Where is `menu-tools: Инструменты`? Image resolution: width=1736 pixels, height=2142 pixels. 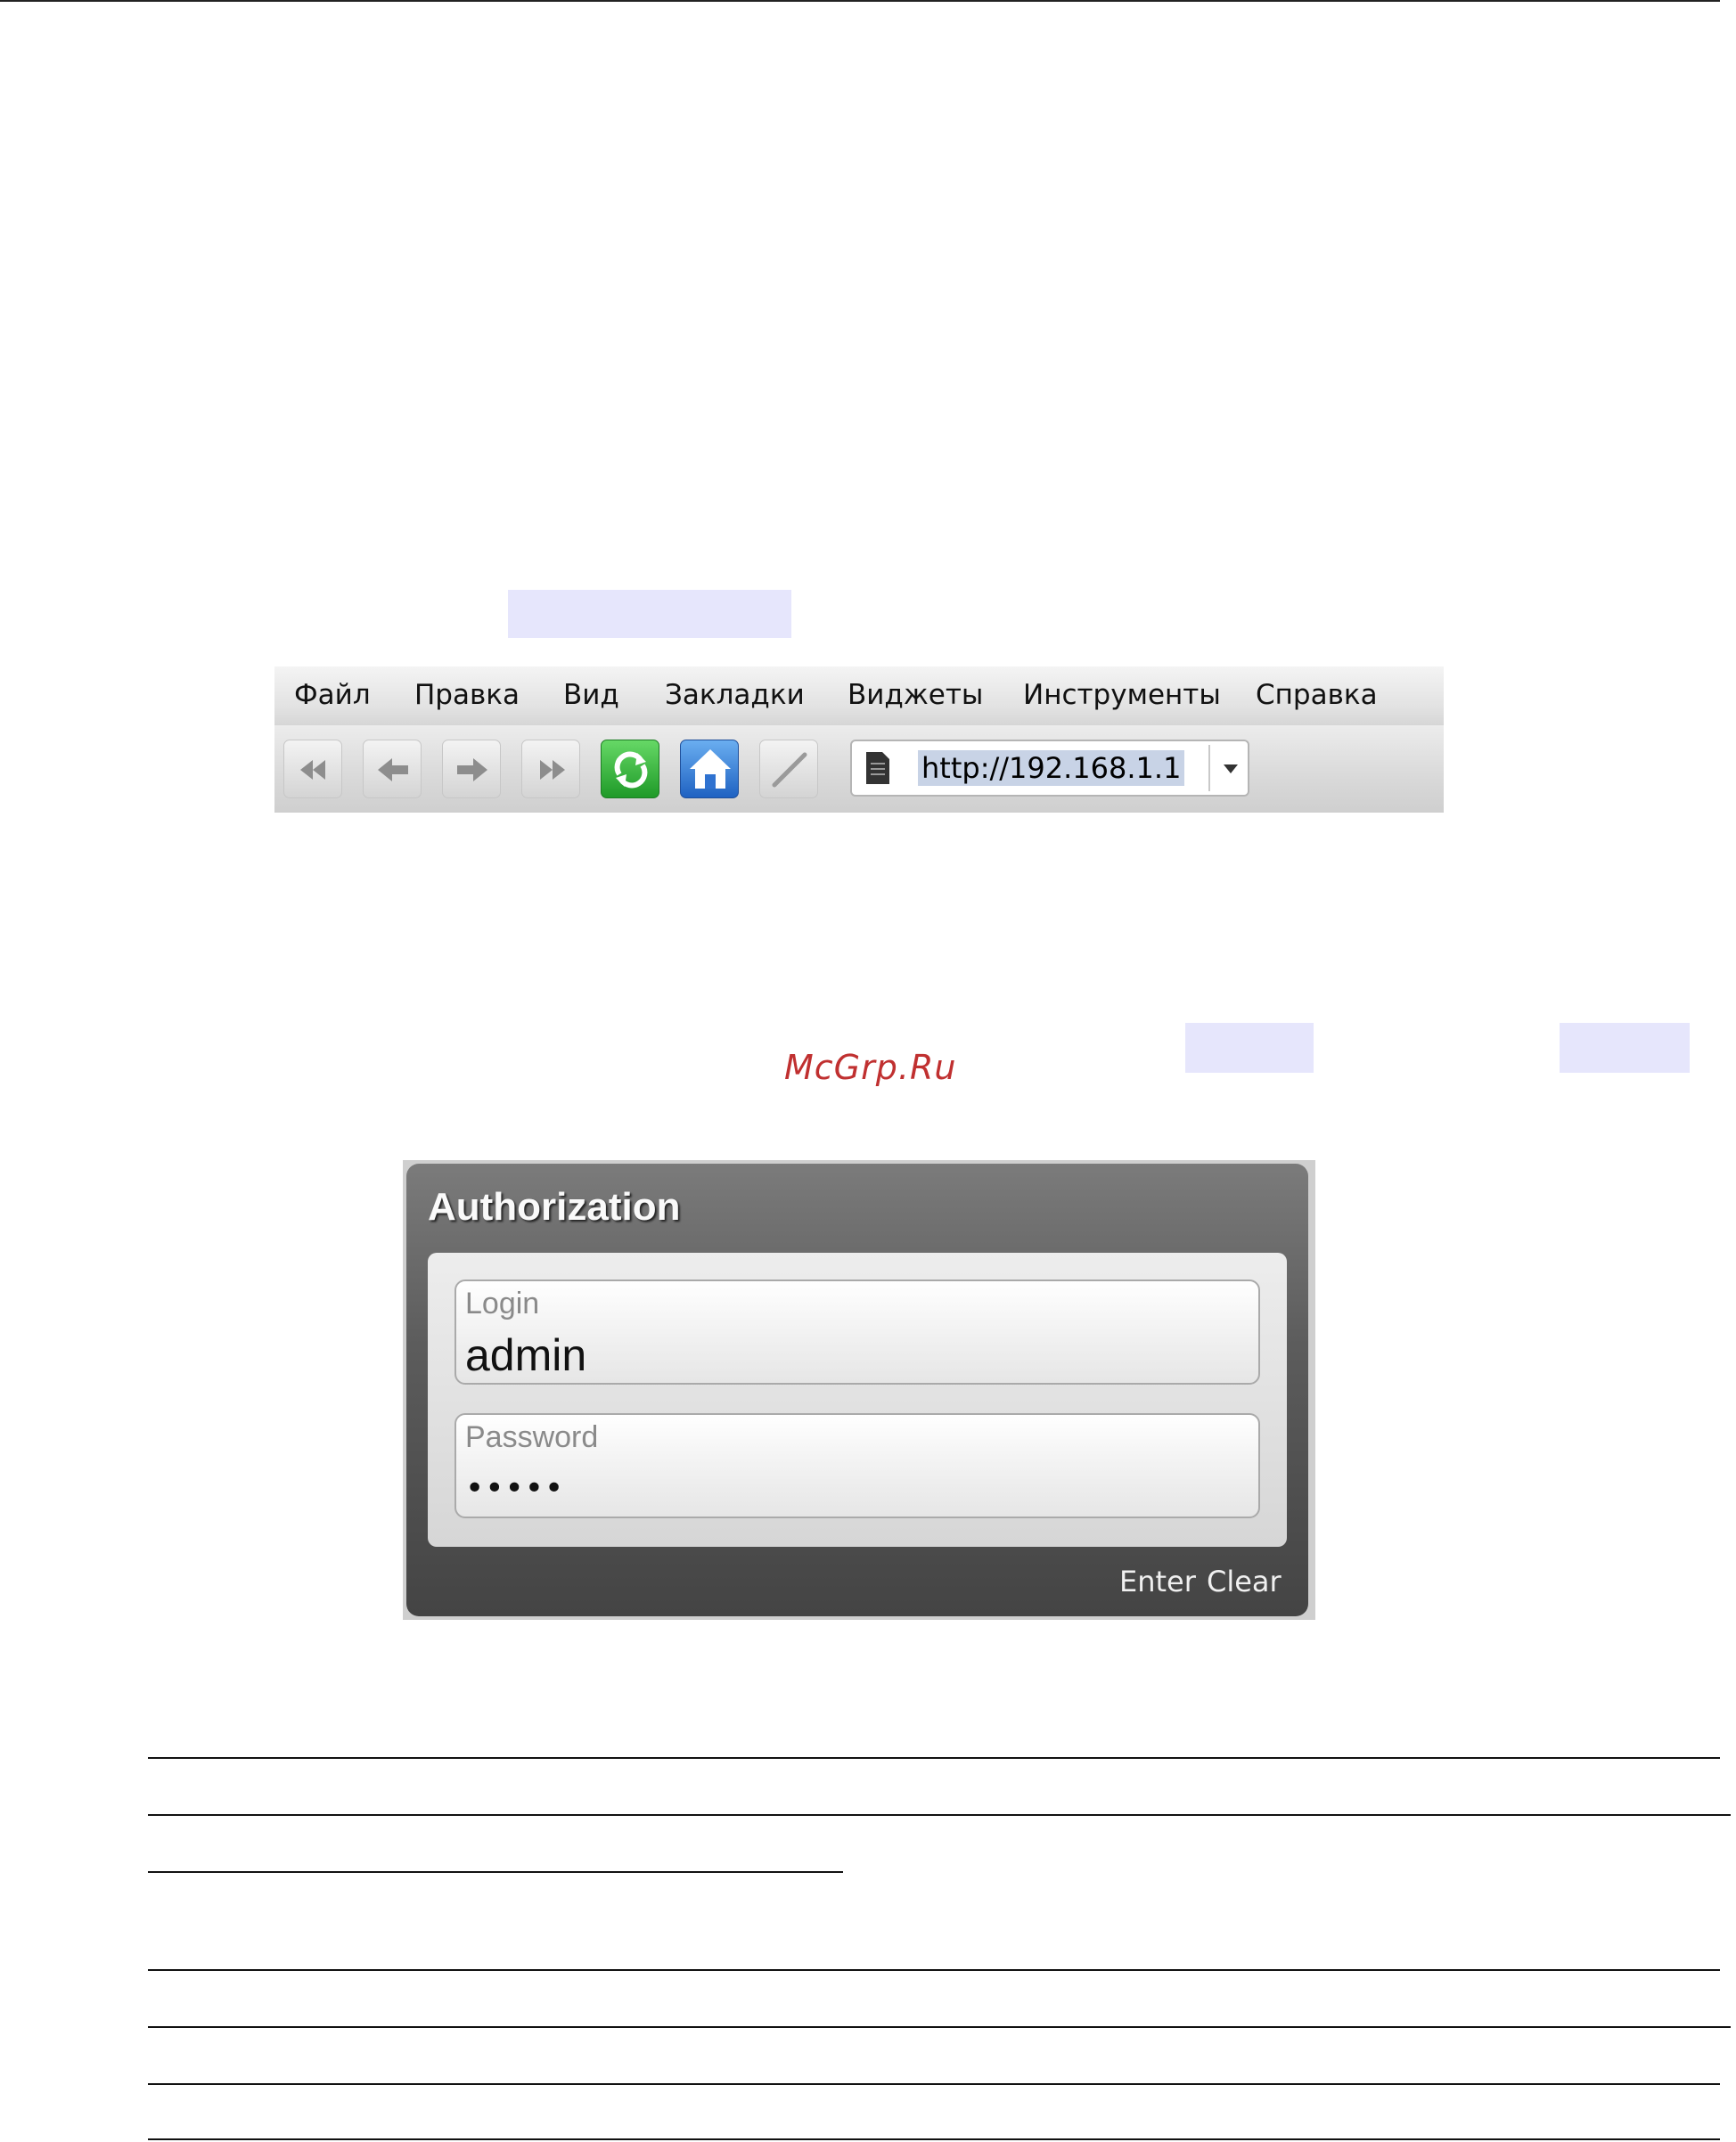
menu-tools: Инструменты is located at coordinates (1122, 695).